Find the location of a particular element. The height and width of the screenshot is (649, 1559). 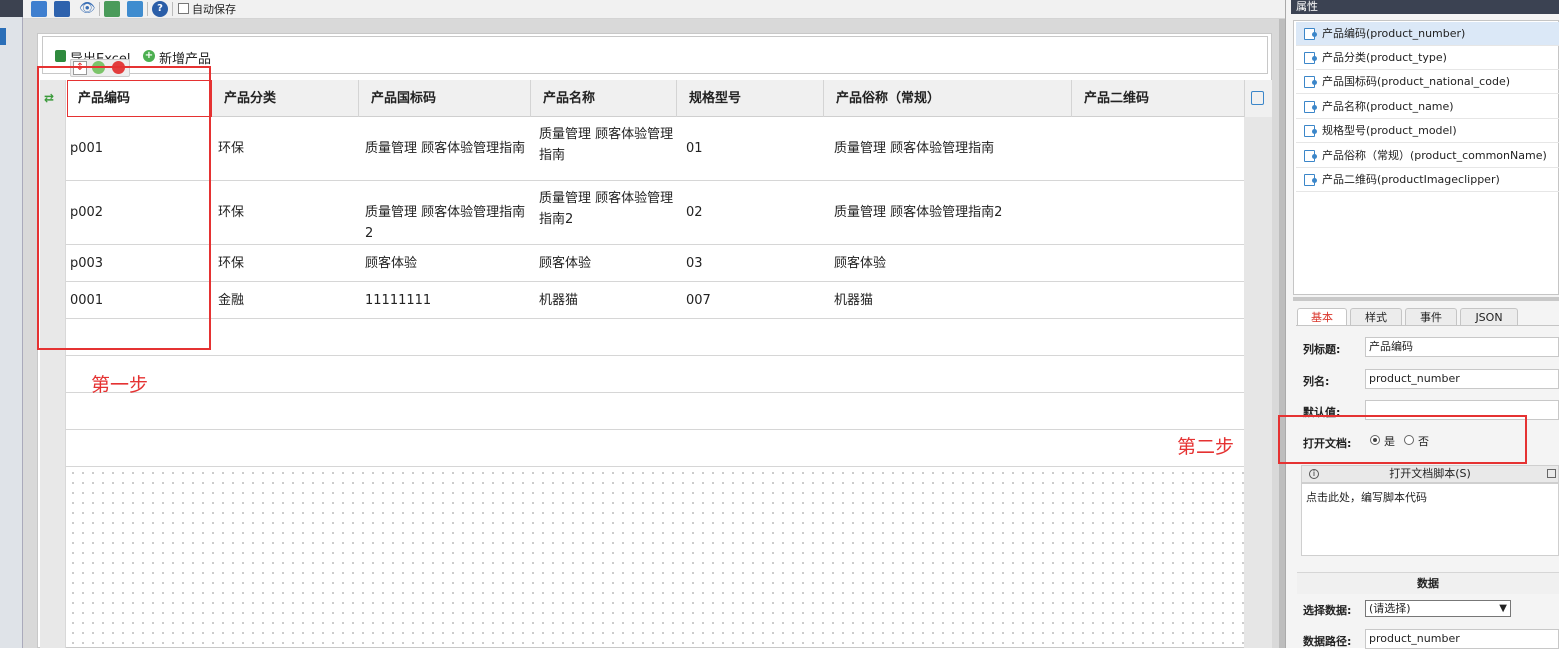

column-header-product-type: 产品分类 is located at coordinates (285, 98).